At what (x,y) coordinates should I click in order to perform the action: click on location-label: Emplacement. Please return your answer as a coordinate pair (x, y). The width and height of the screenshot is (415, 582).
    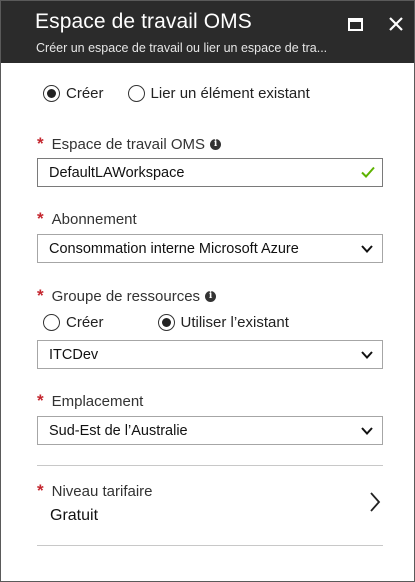
    Looking at the image, I should click on (97, 401).